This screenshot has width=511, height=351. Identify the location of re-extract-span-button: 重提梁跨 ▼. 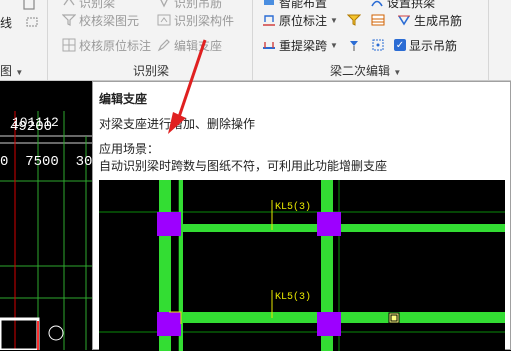
(300, 45).